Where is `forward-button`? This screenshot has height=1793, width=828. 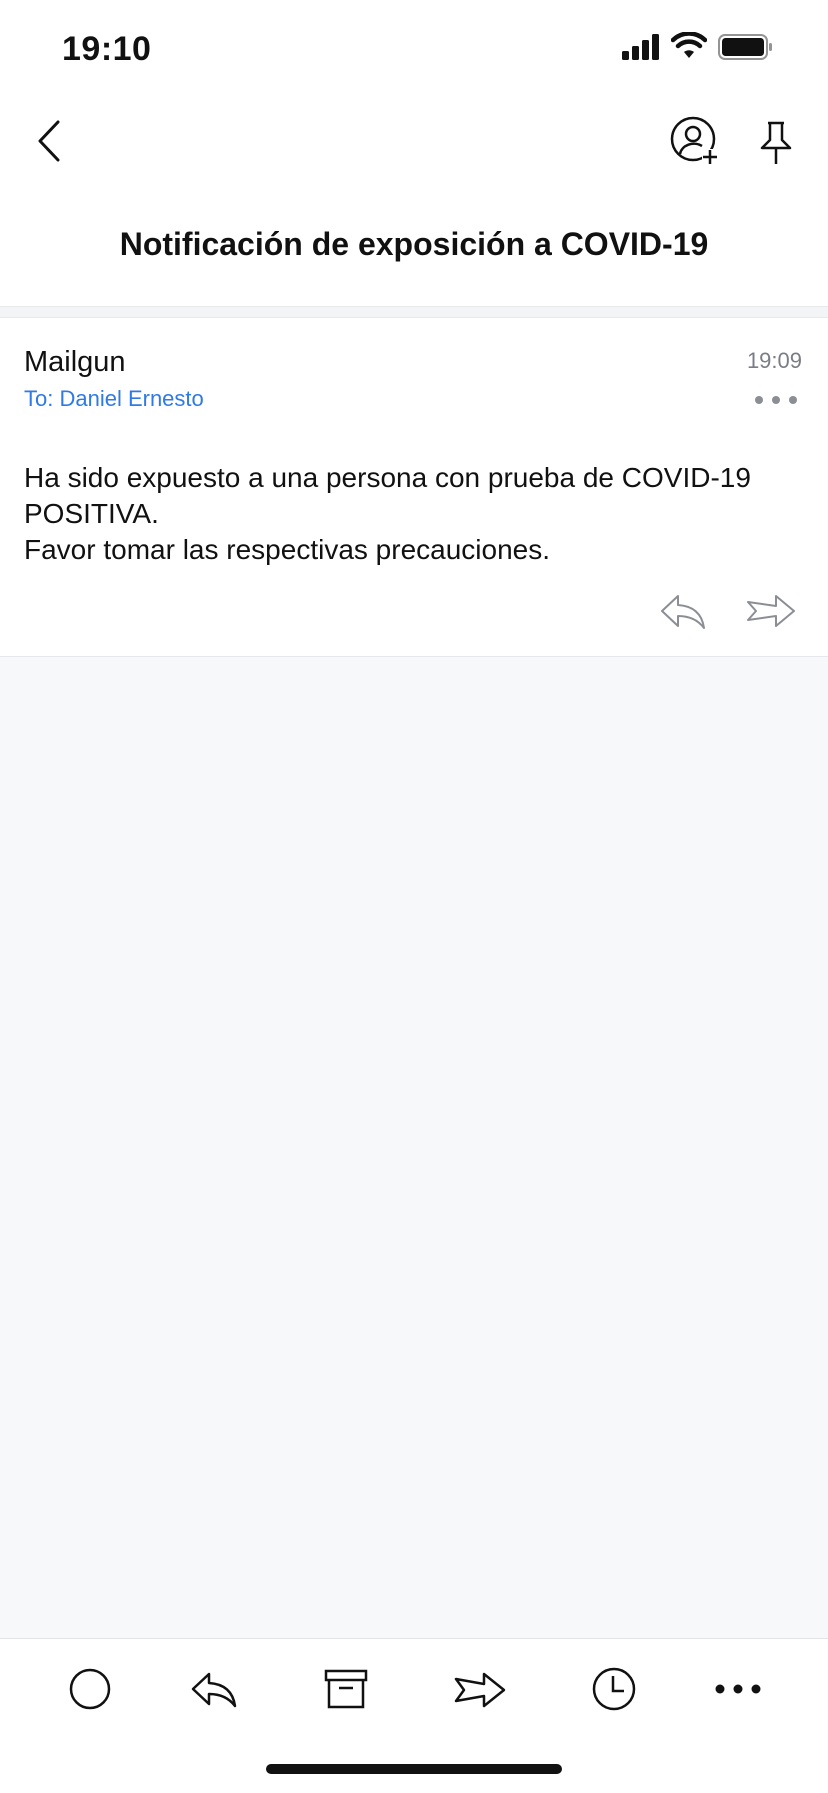
forward-button is located at coordinates (480, 1689).